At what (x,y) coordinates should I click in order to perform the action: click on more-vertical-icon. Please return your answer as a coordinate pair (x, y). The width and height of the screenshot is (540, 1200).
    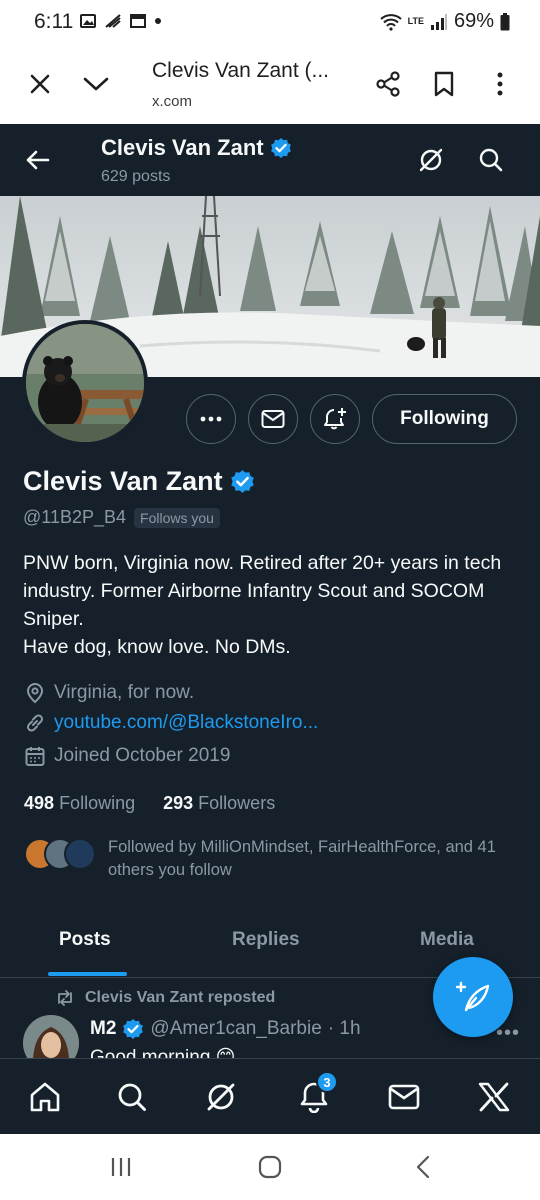
    Looking at the image, I should click on (500, 84).